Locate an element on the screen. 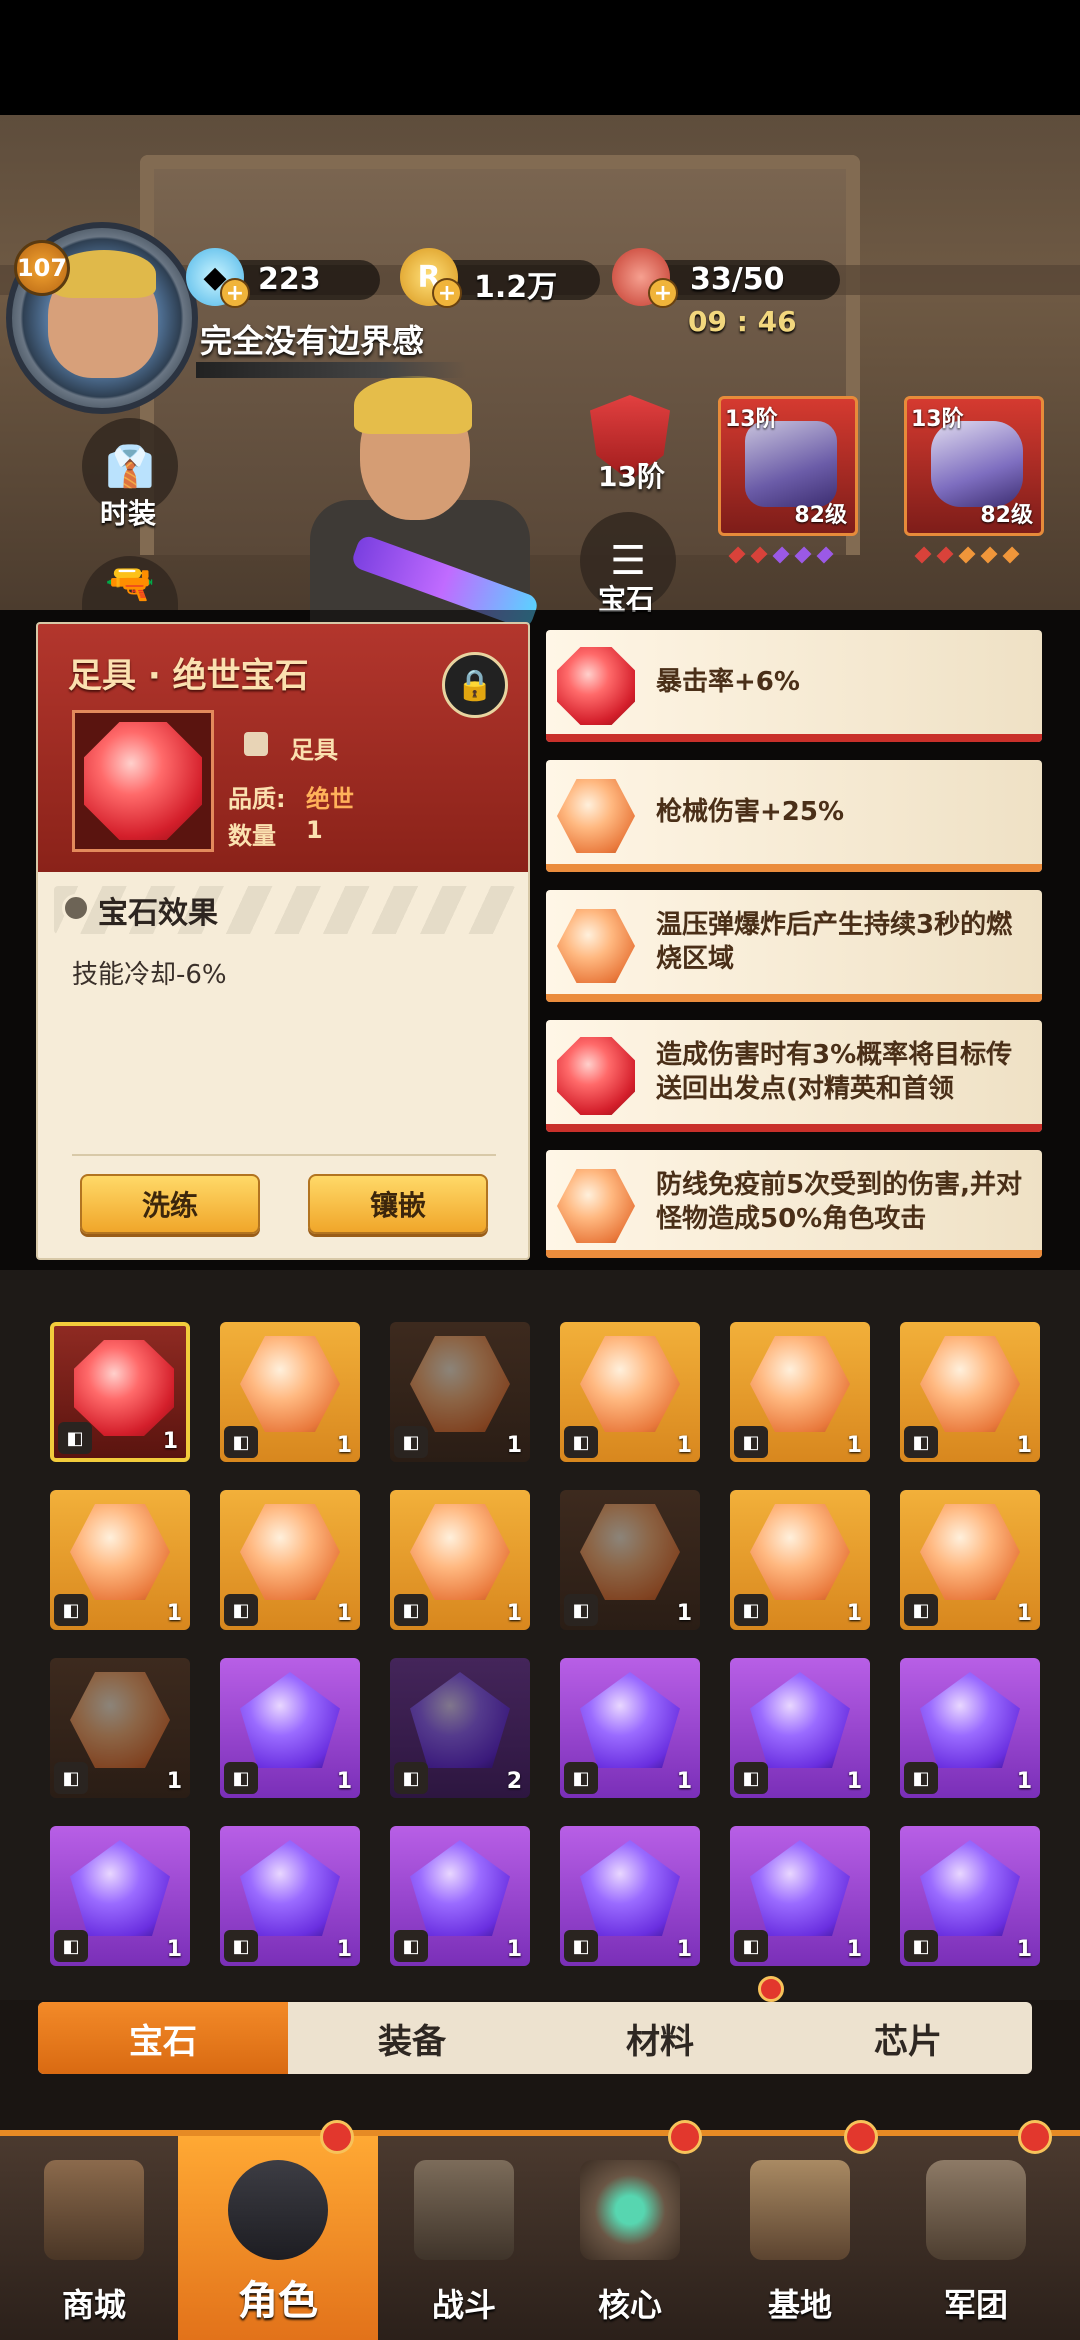  helmet-icon: ◧ is located at coordinates (411, 1778).